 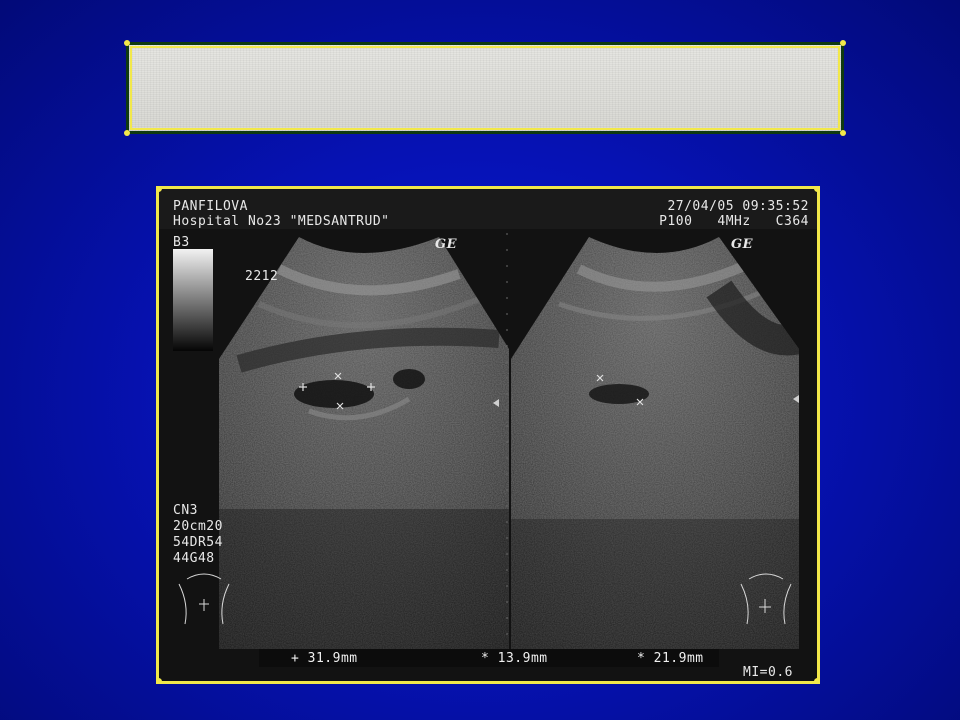 I want to click on depth-marker: 2212, so click(x=262, y=276).